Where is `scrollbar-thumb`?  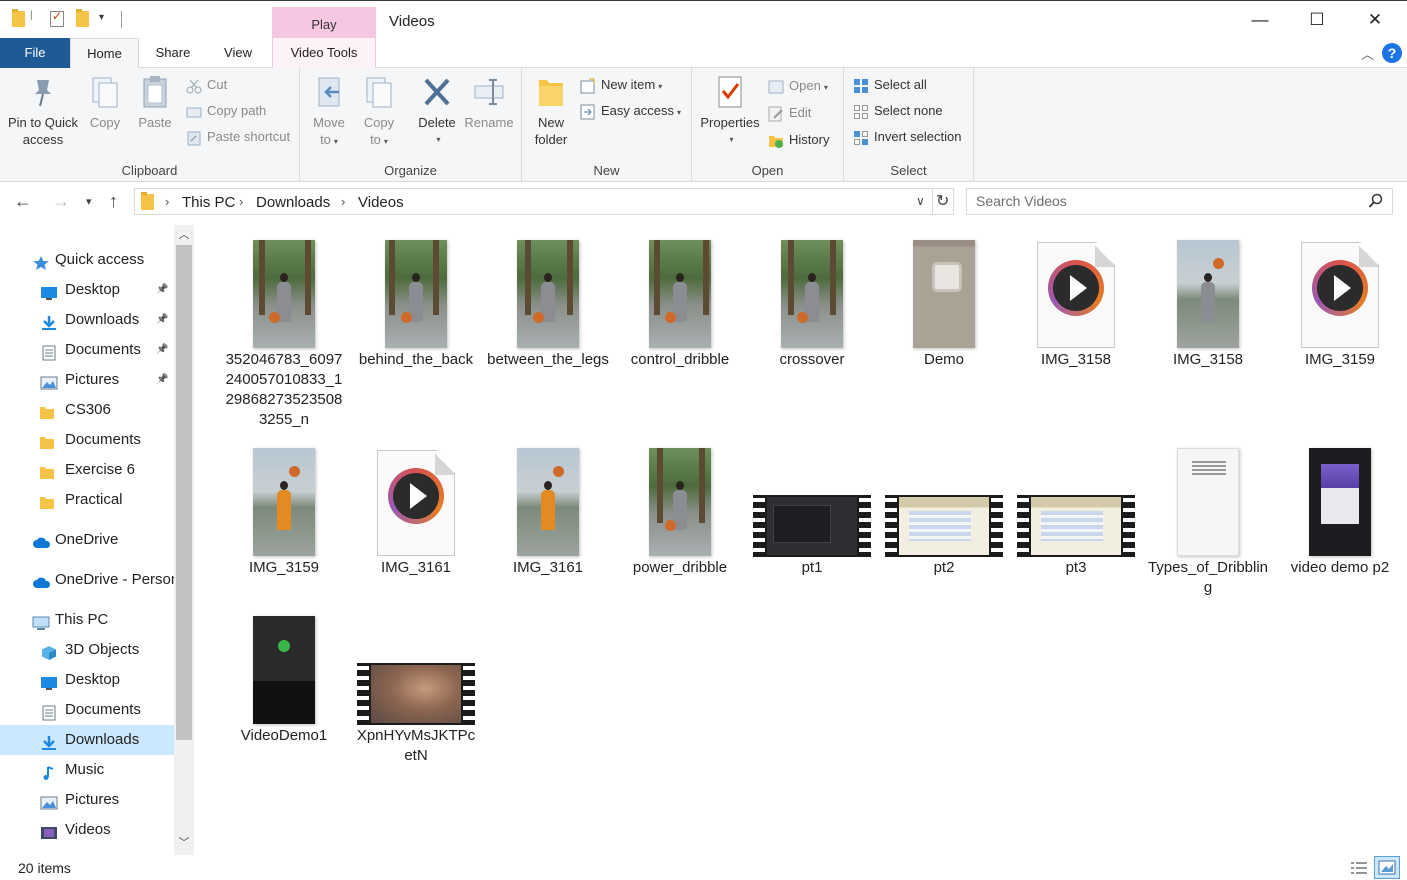
scrollbar-thumb is located at coordinates (184, 492).